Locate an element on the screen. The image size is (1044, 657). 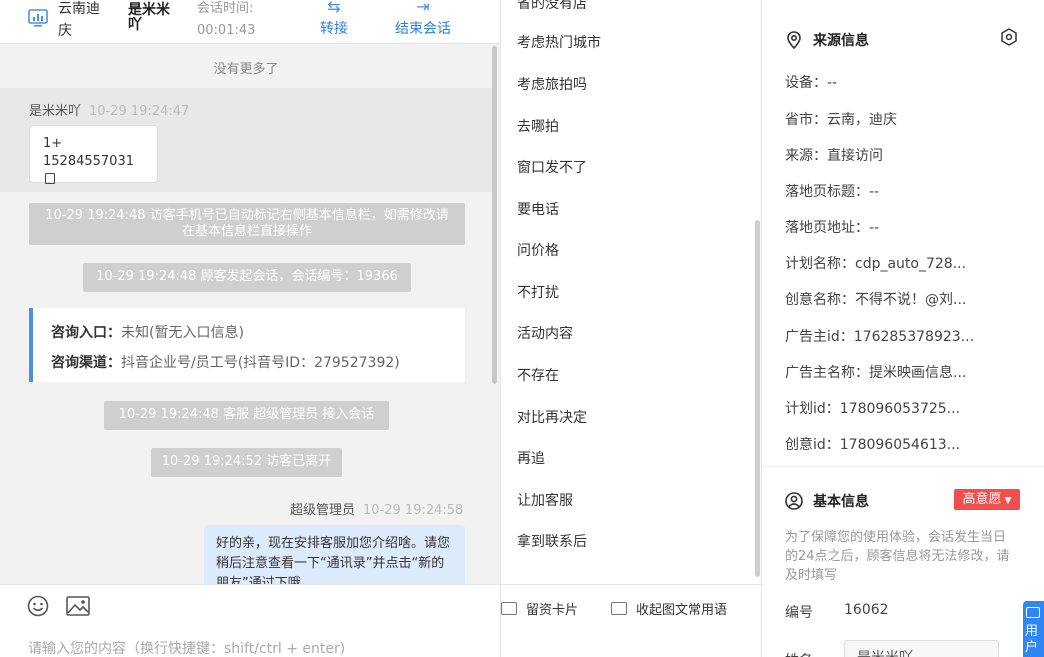
consult-entry: 咨询入口：未知(暂无入口信息) is located at coordinates (147, 333).